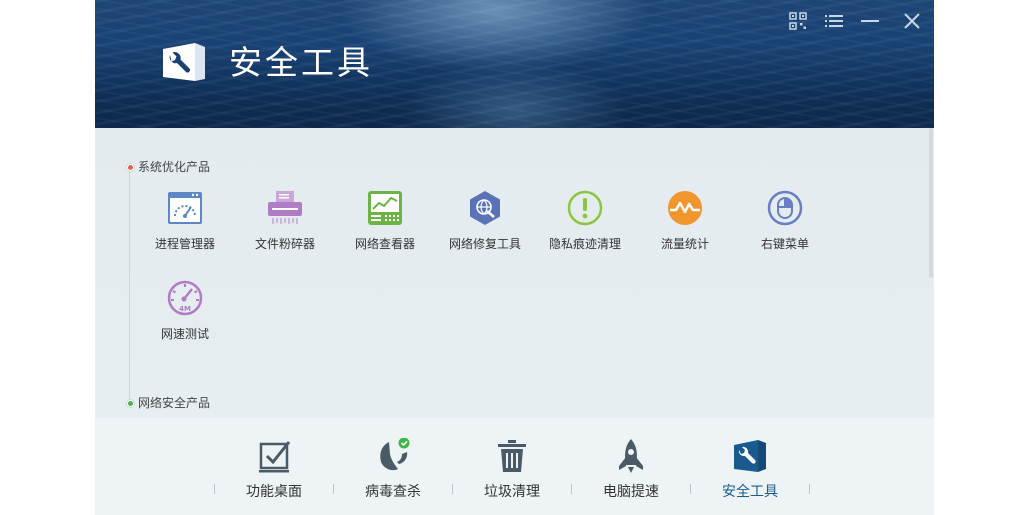 This screenshot has height=515, width=1030. What do you see at coordinates (784, 244) in the screenshot?
I see `tool-label: 右键菜单` at bounding box center [784, 244].